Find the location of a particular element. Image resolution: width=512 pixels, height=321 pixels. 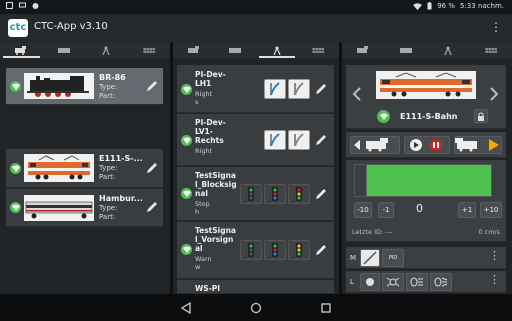

speed-minus-1-button: -1 is located at coordinates (386, 210).